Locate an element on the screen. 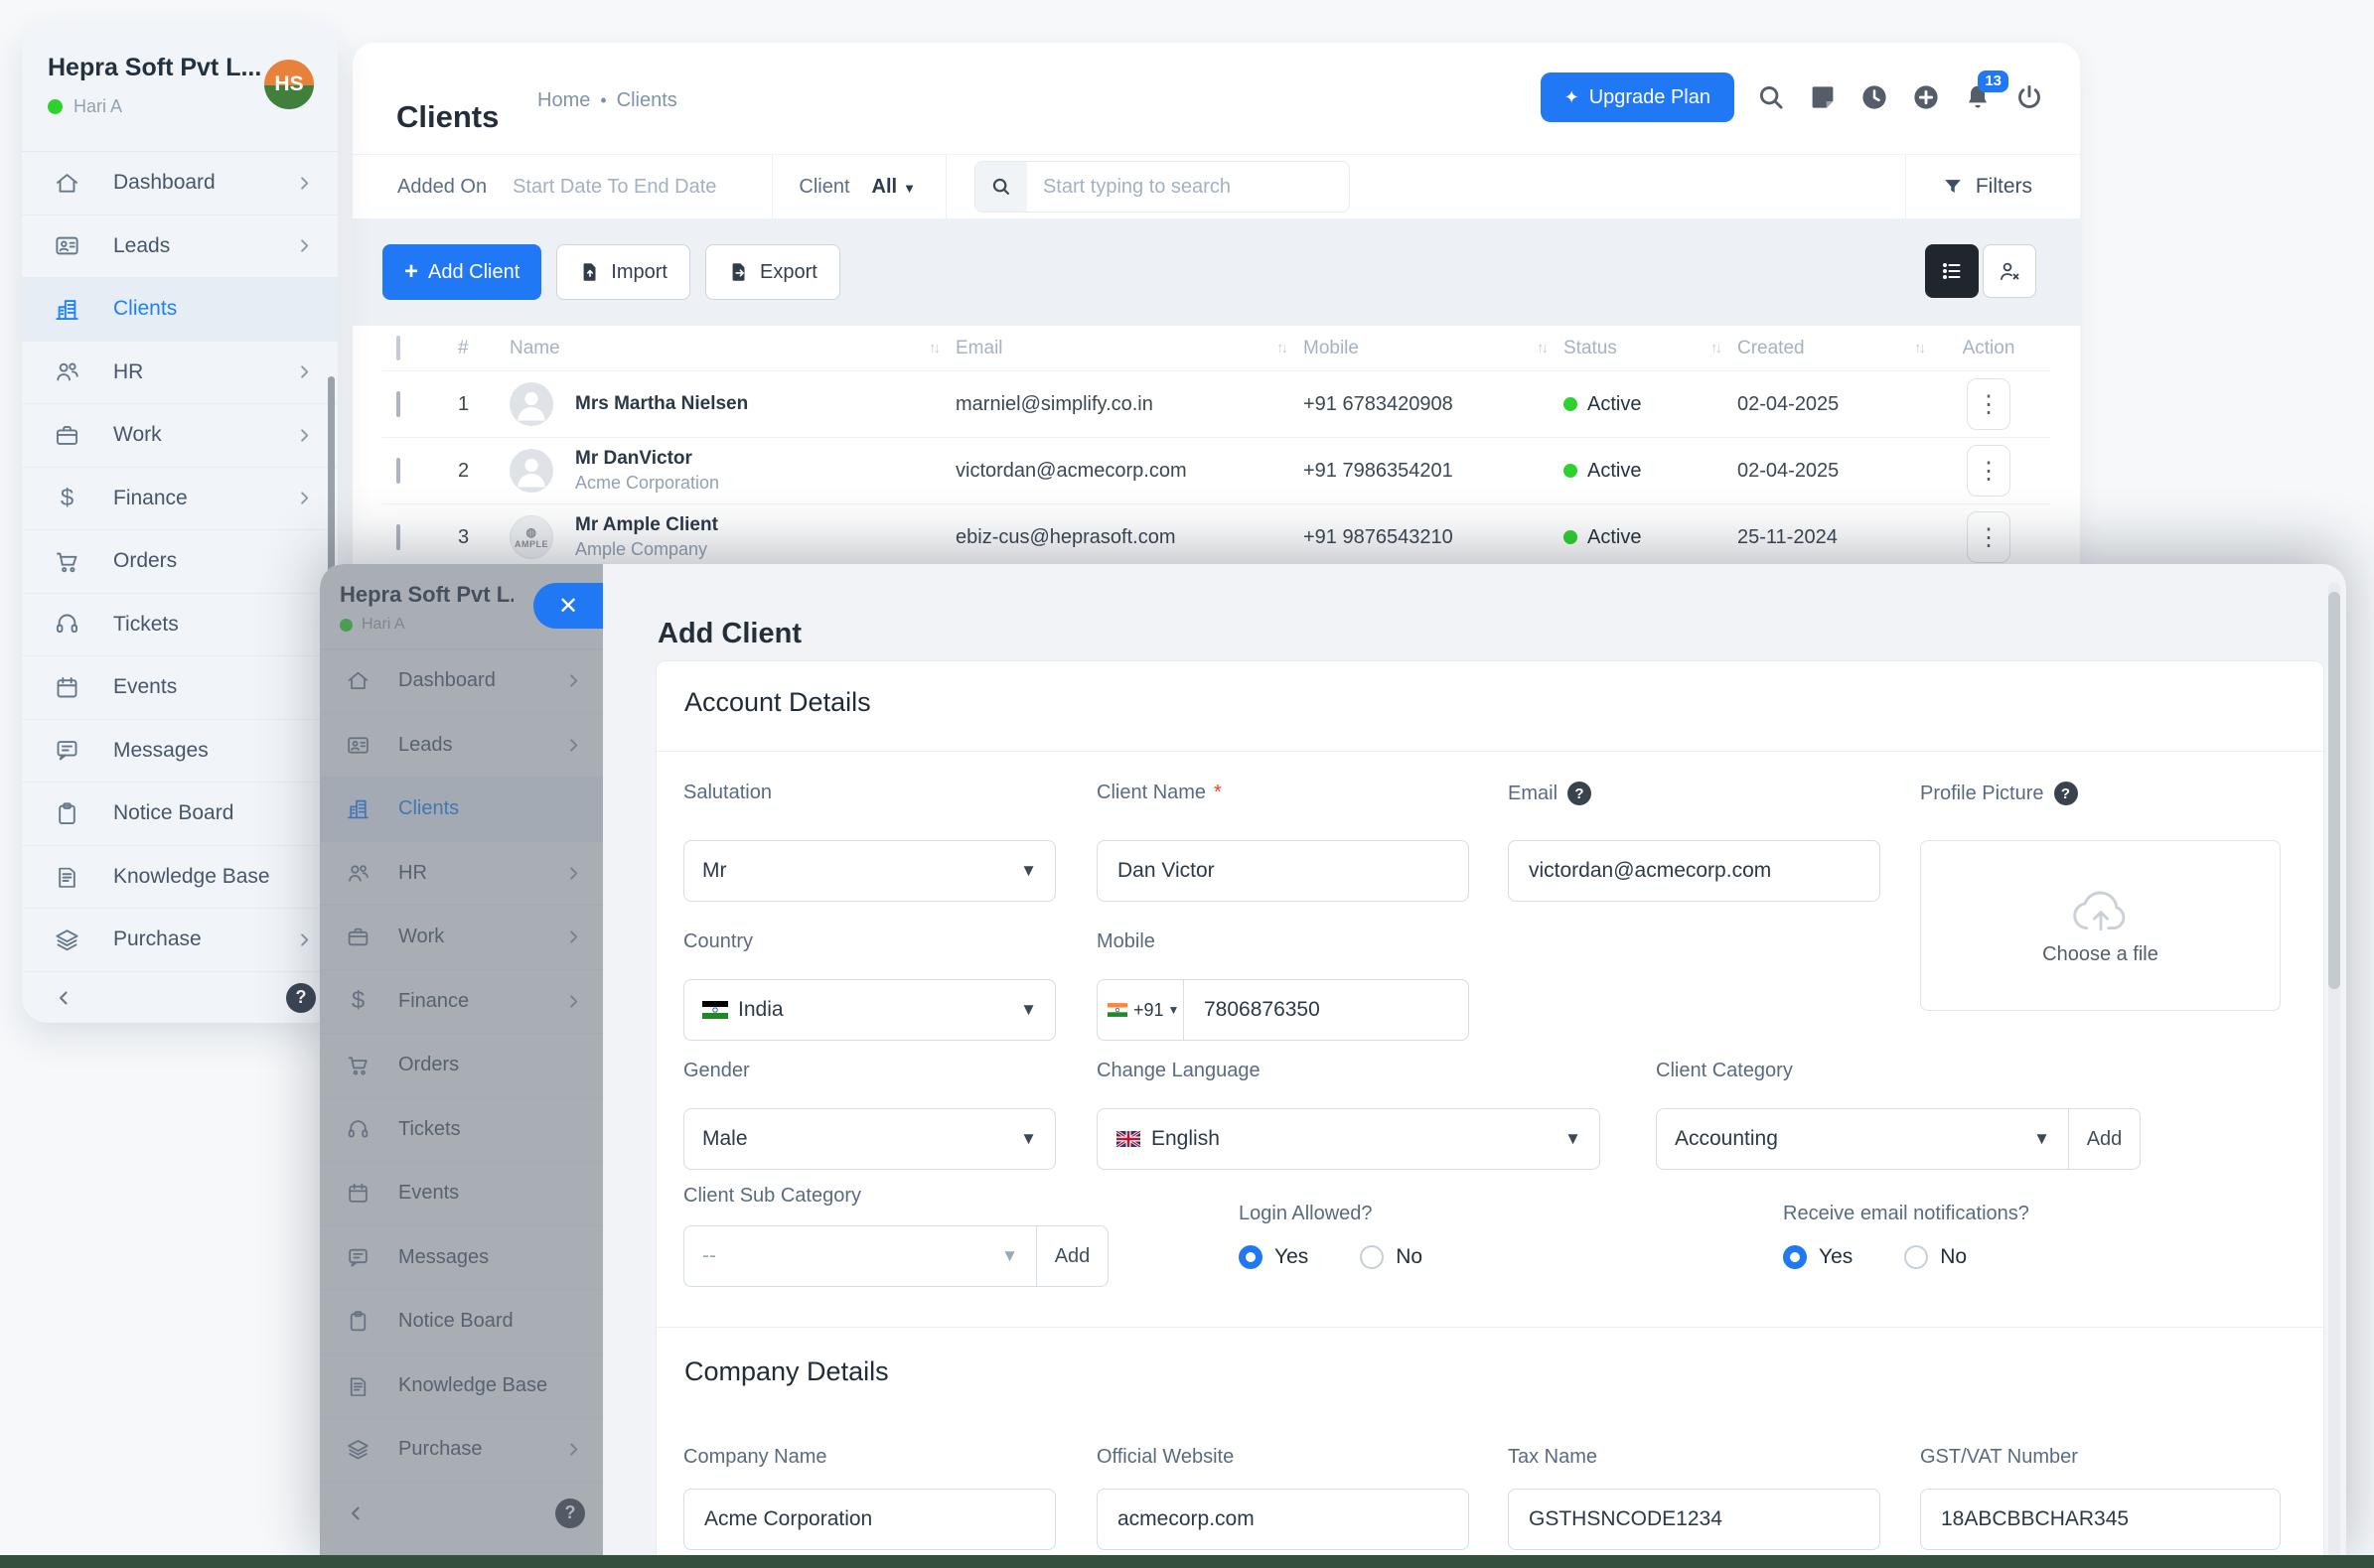 The height and width of the screenshot is (1568, 2374). add-category-button: Add is located at coordinates (2104, 1139).